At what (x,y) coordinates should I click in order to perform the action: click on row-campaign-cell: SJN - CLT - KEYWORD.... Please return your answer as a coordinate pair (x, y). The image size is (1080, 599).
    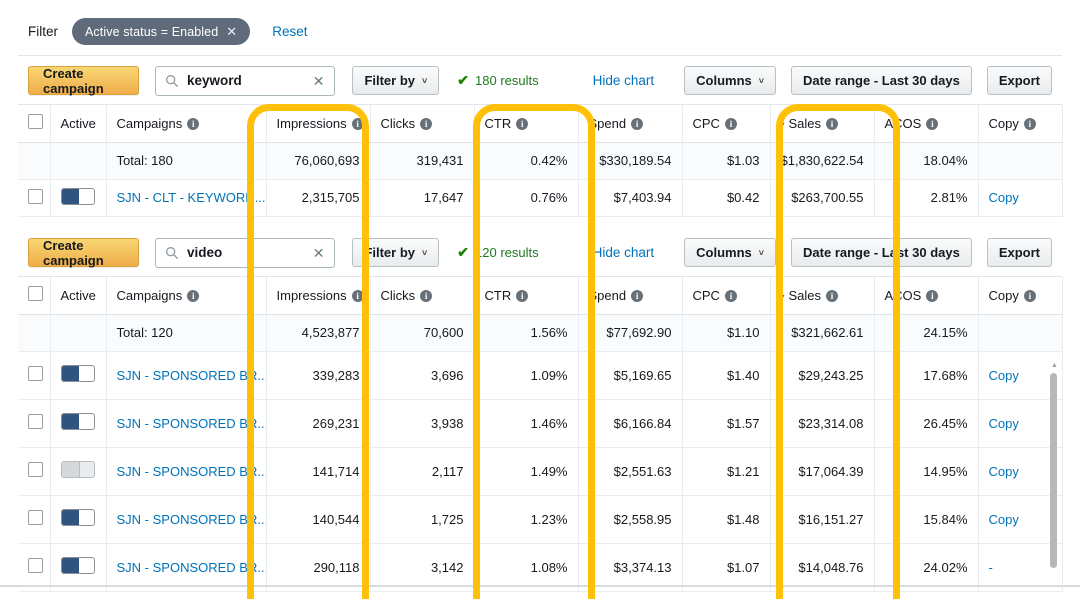
    Looking at the image, I should click on (186, 198).